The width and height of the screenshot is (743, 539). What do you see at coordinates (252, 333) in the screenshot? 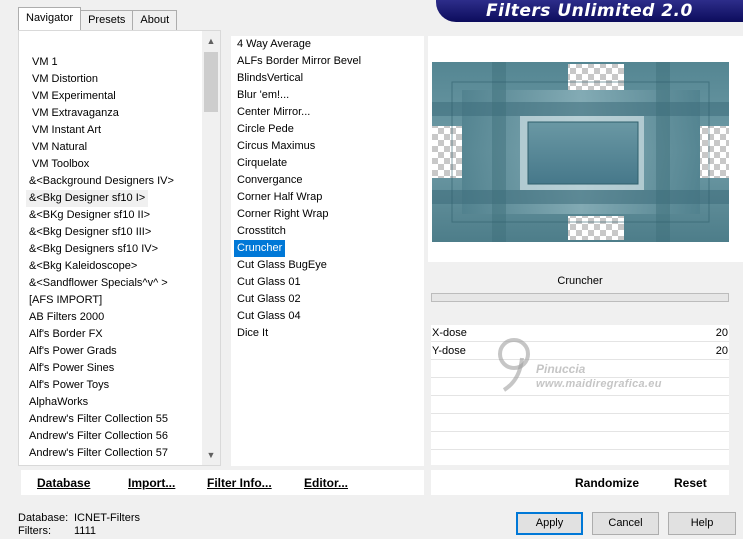
I see `filter-list-item: Dice It` at bounding box center [252, 333].